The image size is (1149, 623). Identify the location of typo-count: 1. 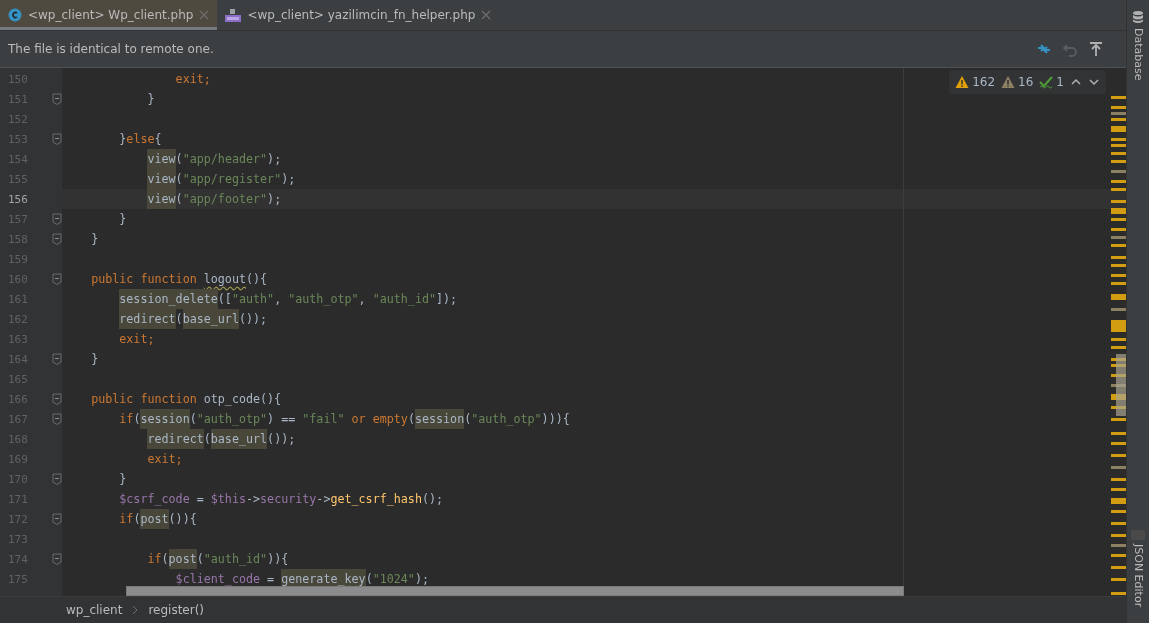
(1060, 82).